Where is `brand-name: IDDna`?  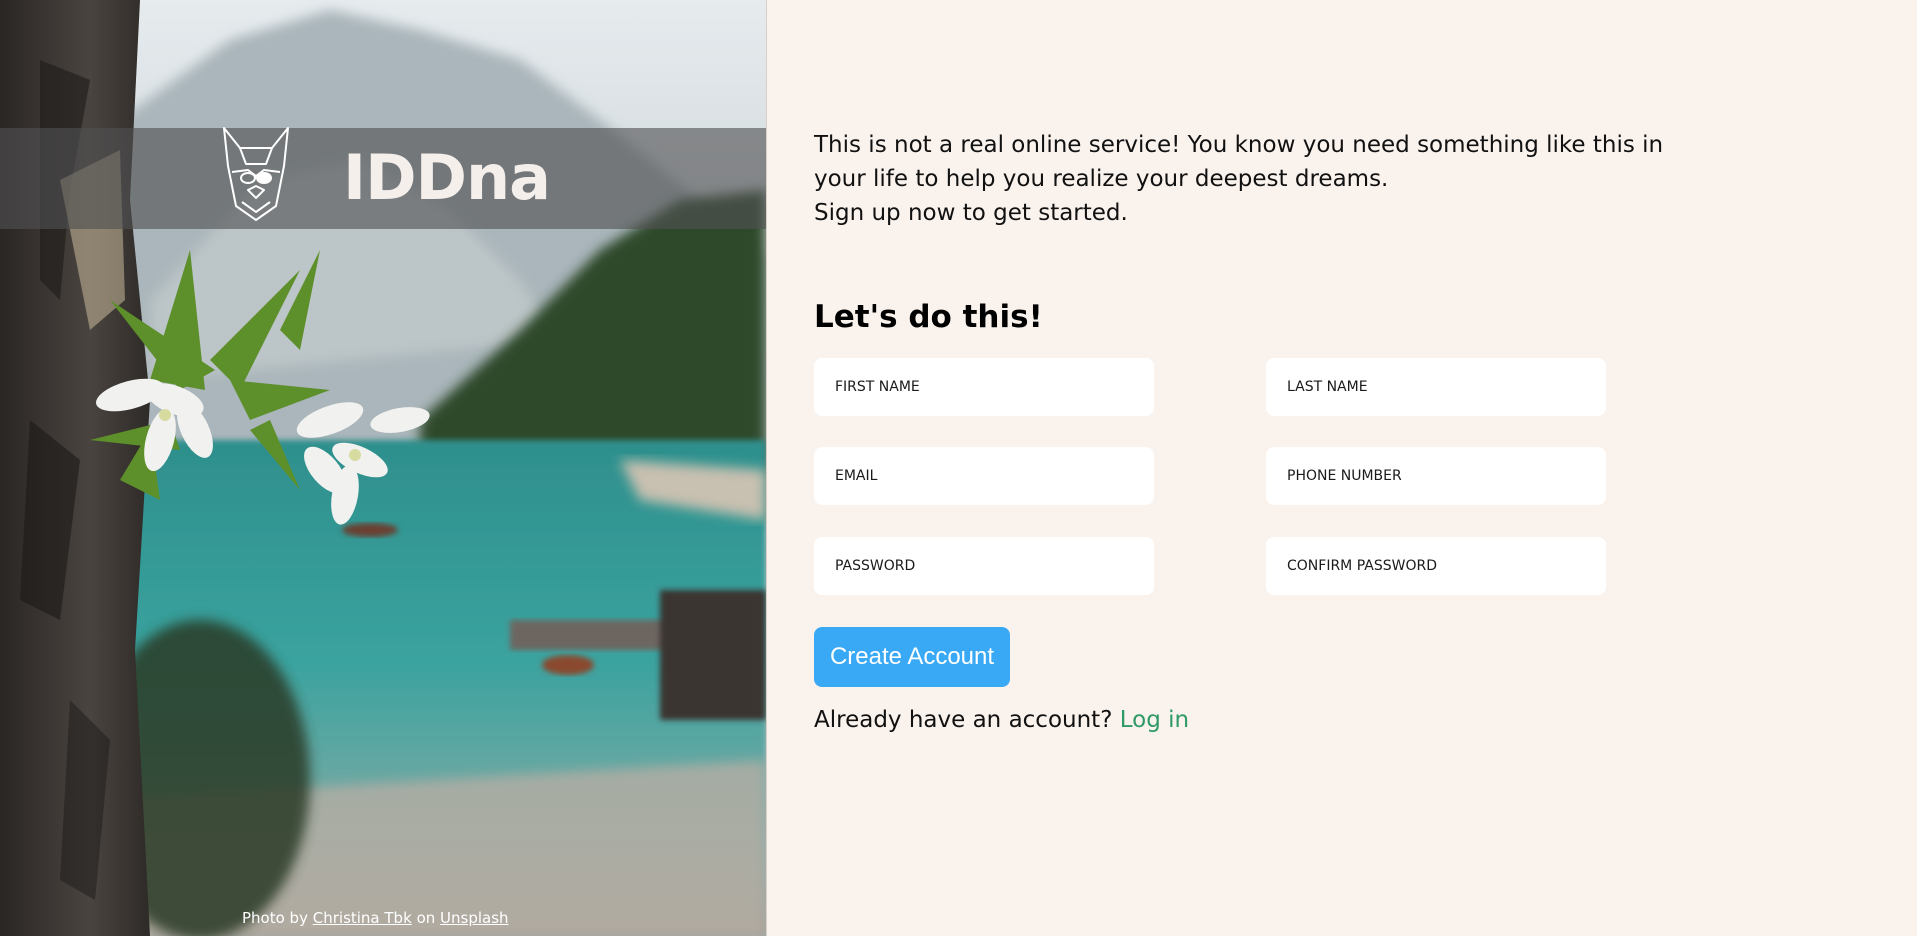
brand-name: IDDna is located at coordinates (447, 177).